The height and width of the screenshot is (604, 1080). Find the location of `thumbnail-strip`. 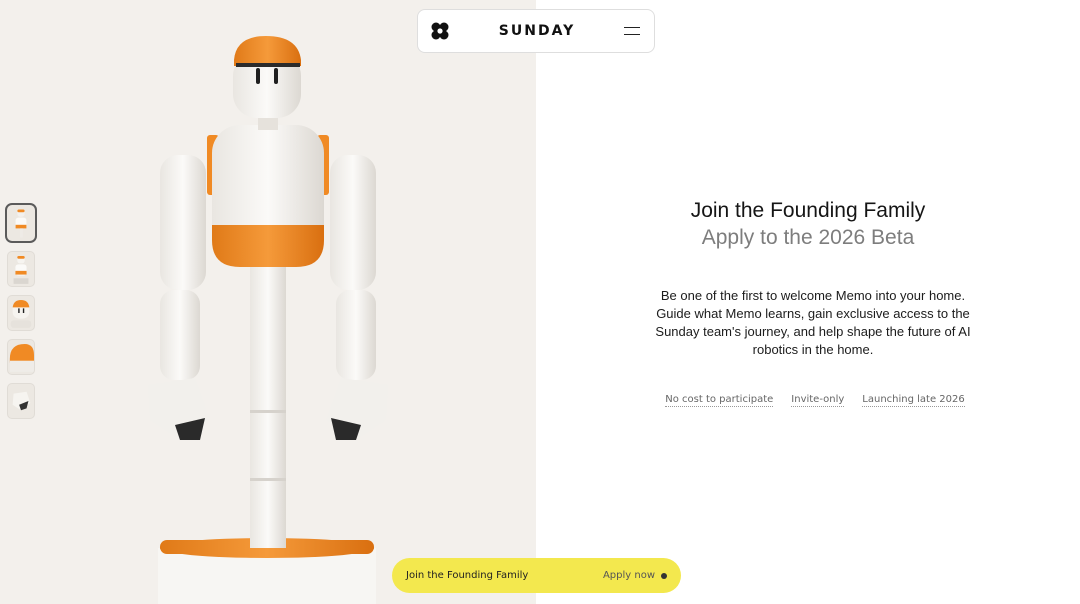

thumbnail-strip is located at coordinates (21, 315).